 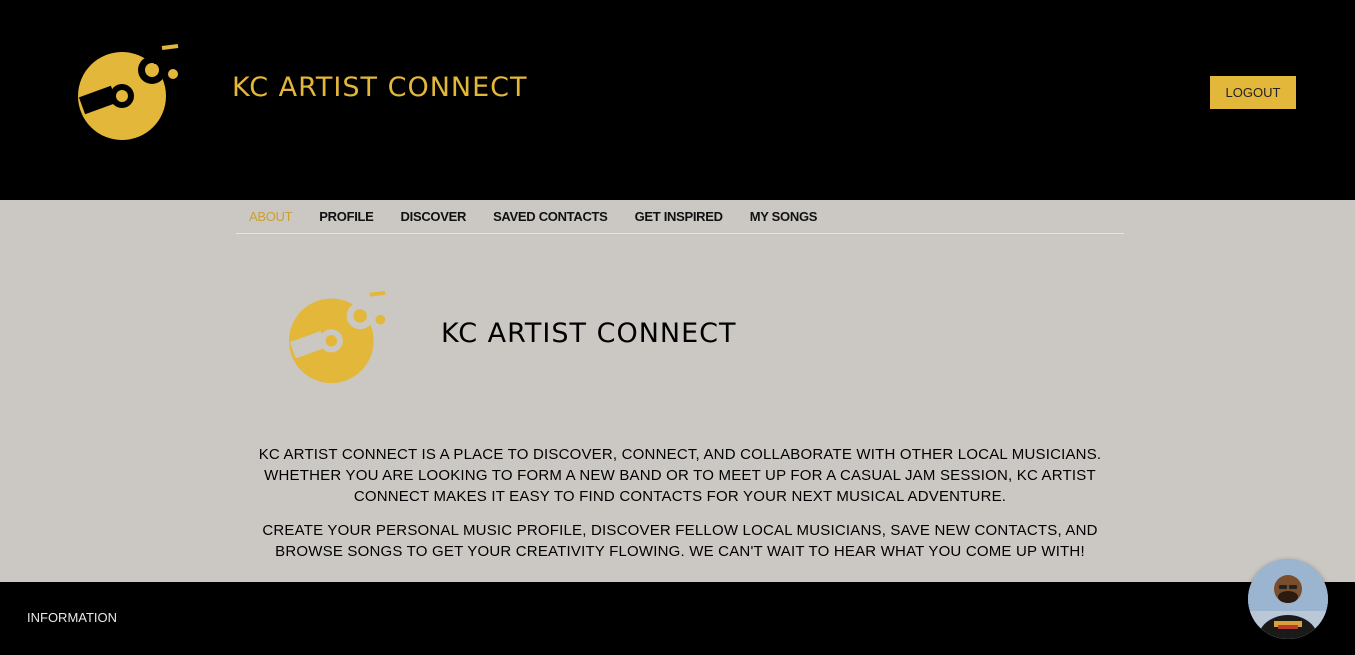 I want to click on nav-item-about: ABOUT, so click(x=271, y=216).